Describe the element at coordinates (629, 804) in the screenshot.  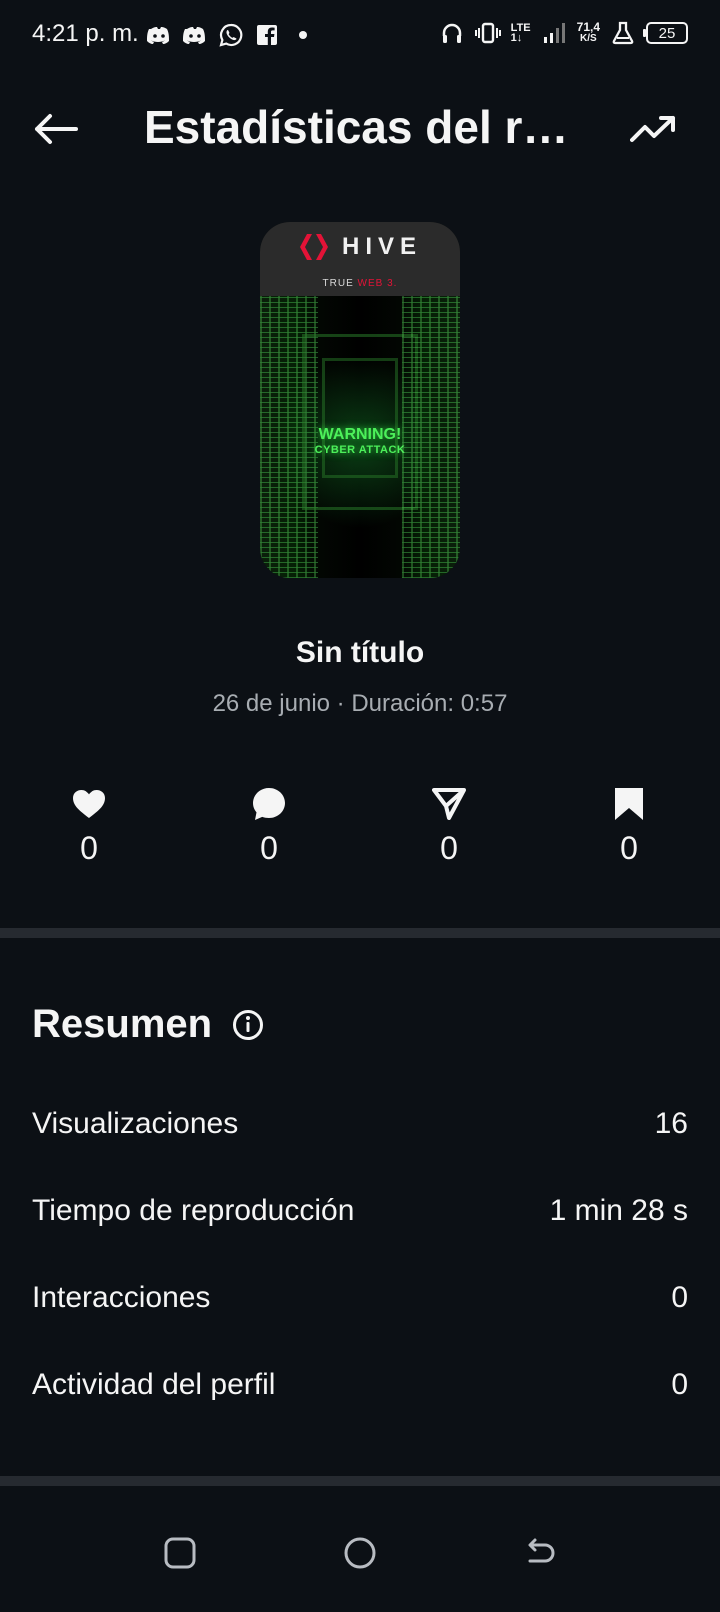
I see `bookmark-icon` at that location.